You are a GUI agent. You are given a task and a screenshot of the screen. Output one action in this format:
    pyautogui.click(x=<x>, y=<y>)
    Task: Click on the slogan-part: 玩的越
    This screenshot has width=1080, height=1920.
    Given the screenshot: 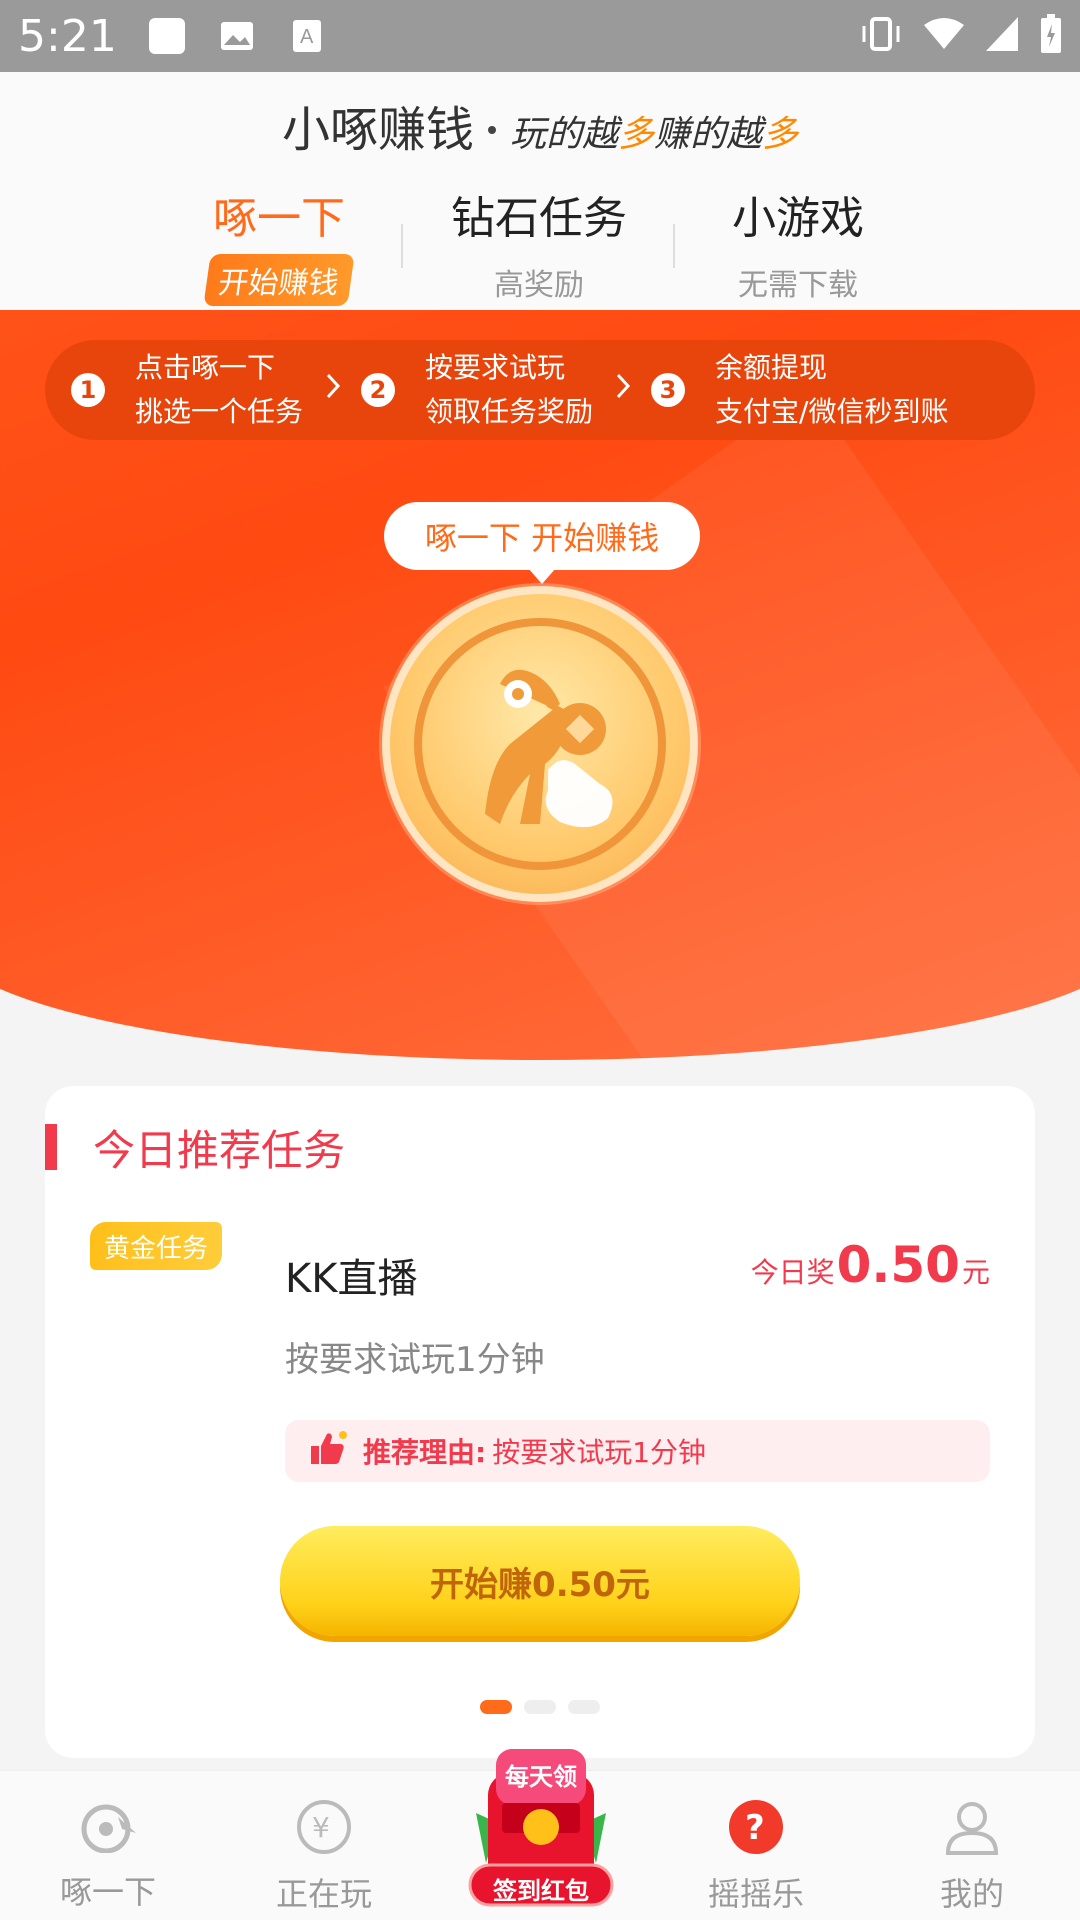 What is the action you would take?
    pyautogui.click(x=563, y=134)
    